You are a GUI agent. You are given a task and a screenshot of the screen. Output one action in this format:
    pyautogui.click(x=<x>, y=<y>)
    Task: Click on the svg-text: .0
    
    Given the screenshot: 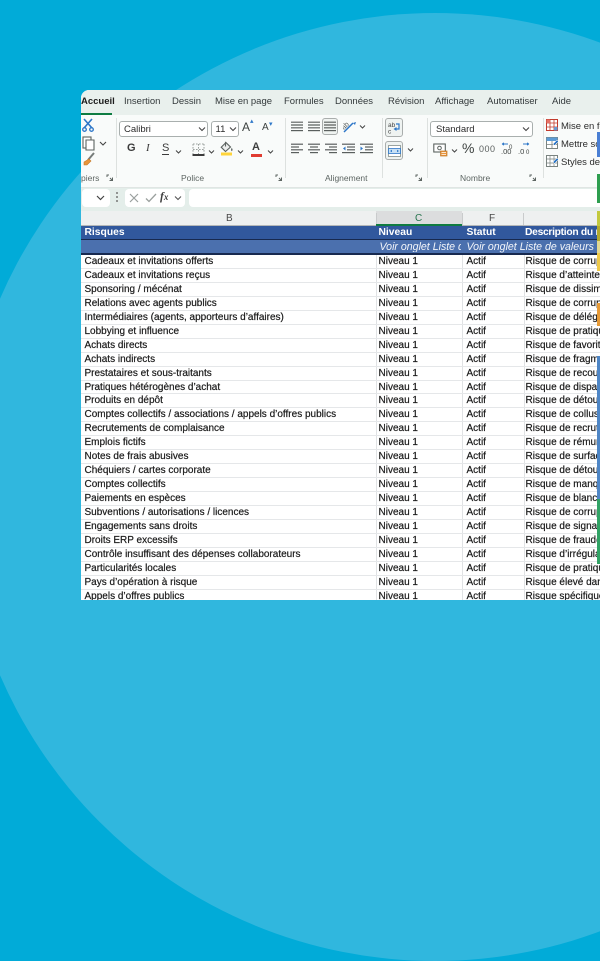 What is the action you would take?
    pyautogui.click(x=521, y=151)
    